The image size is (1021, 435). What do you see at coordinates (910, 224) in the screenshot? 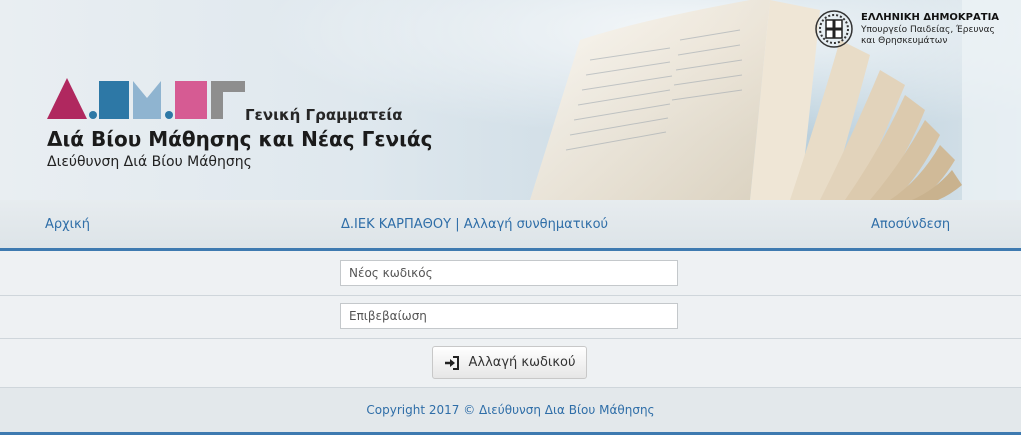
I see `nav-logout-link: Αποσύνδεση` at bounding box center [910, 224].